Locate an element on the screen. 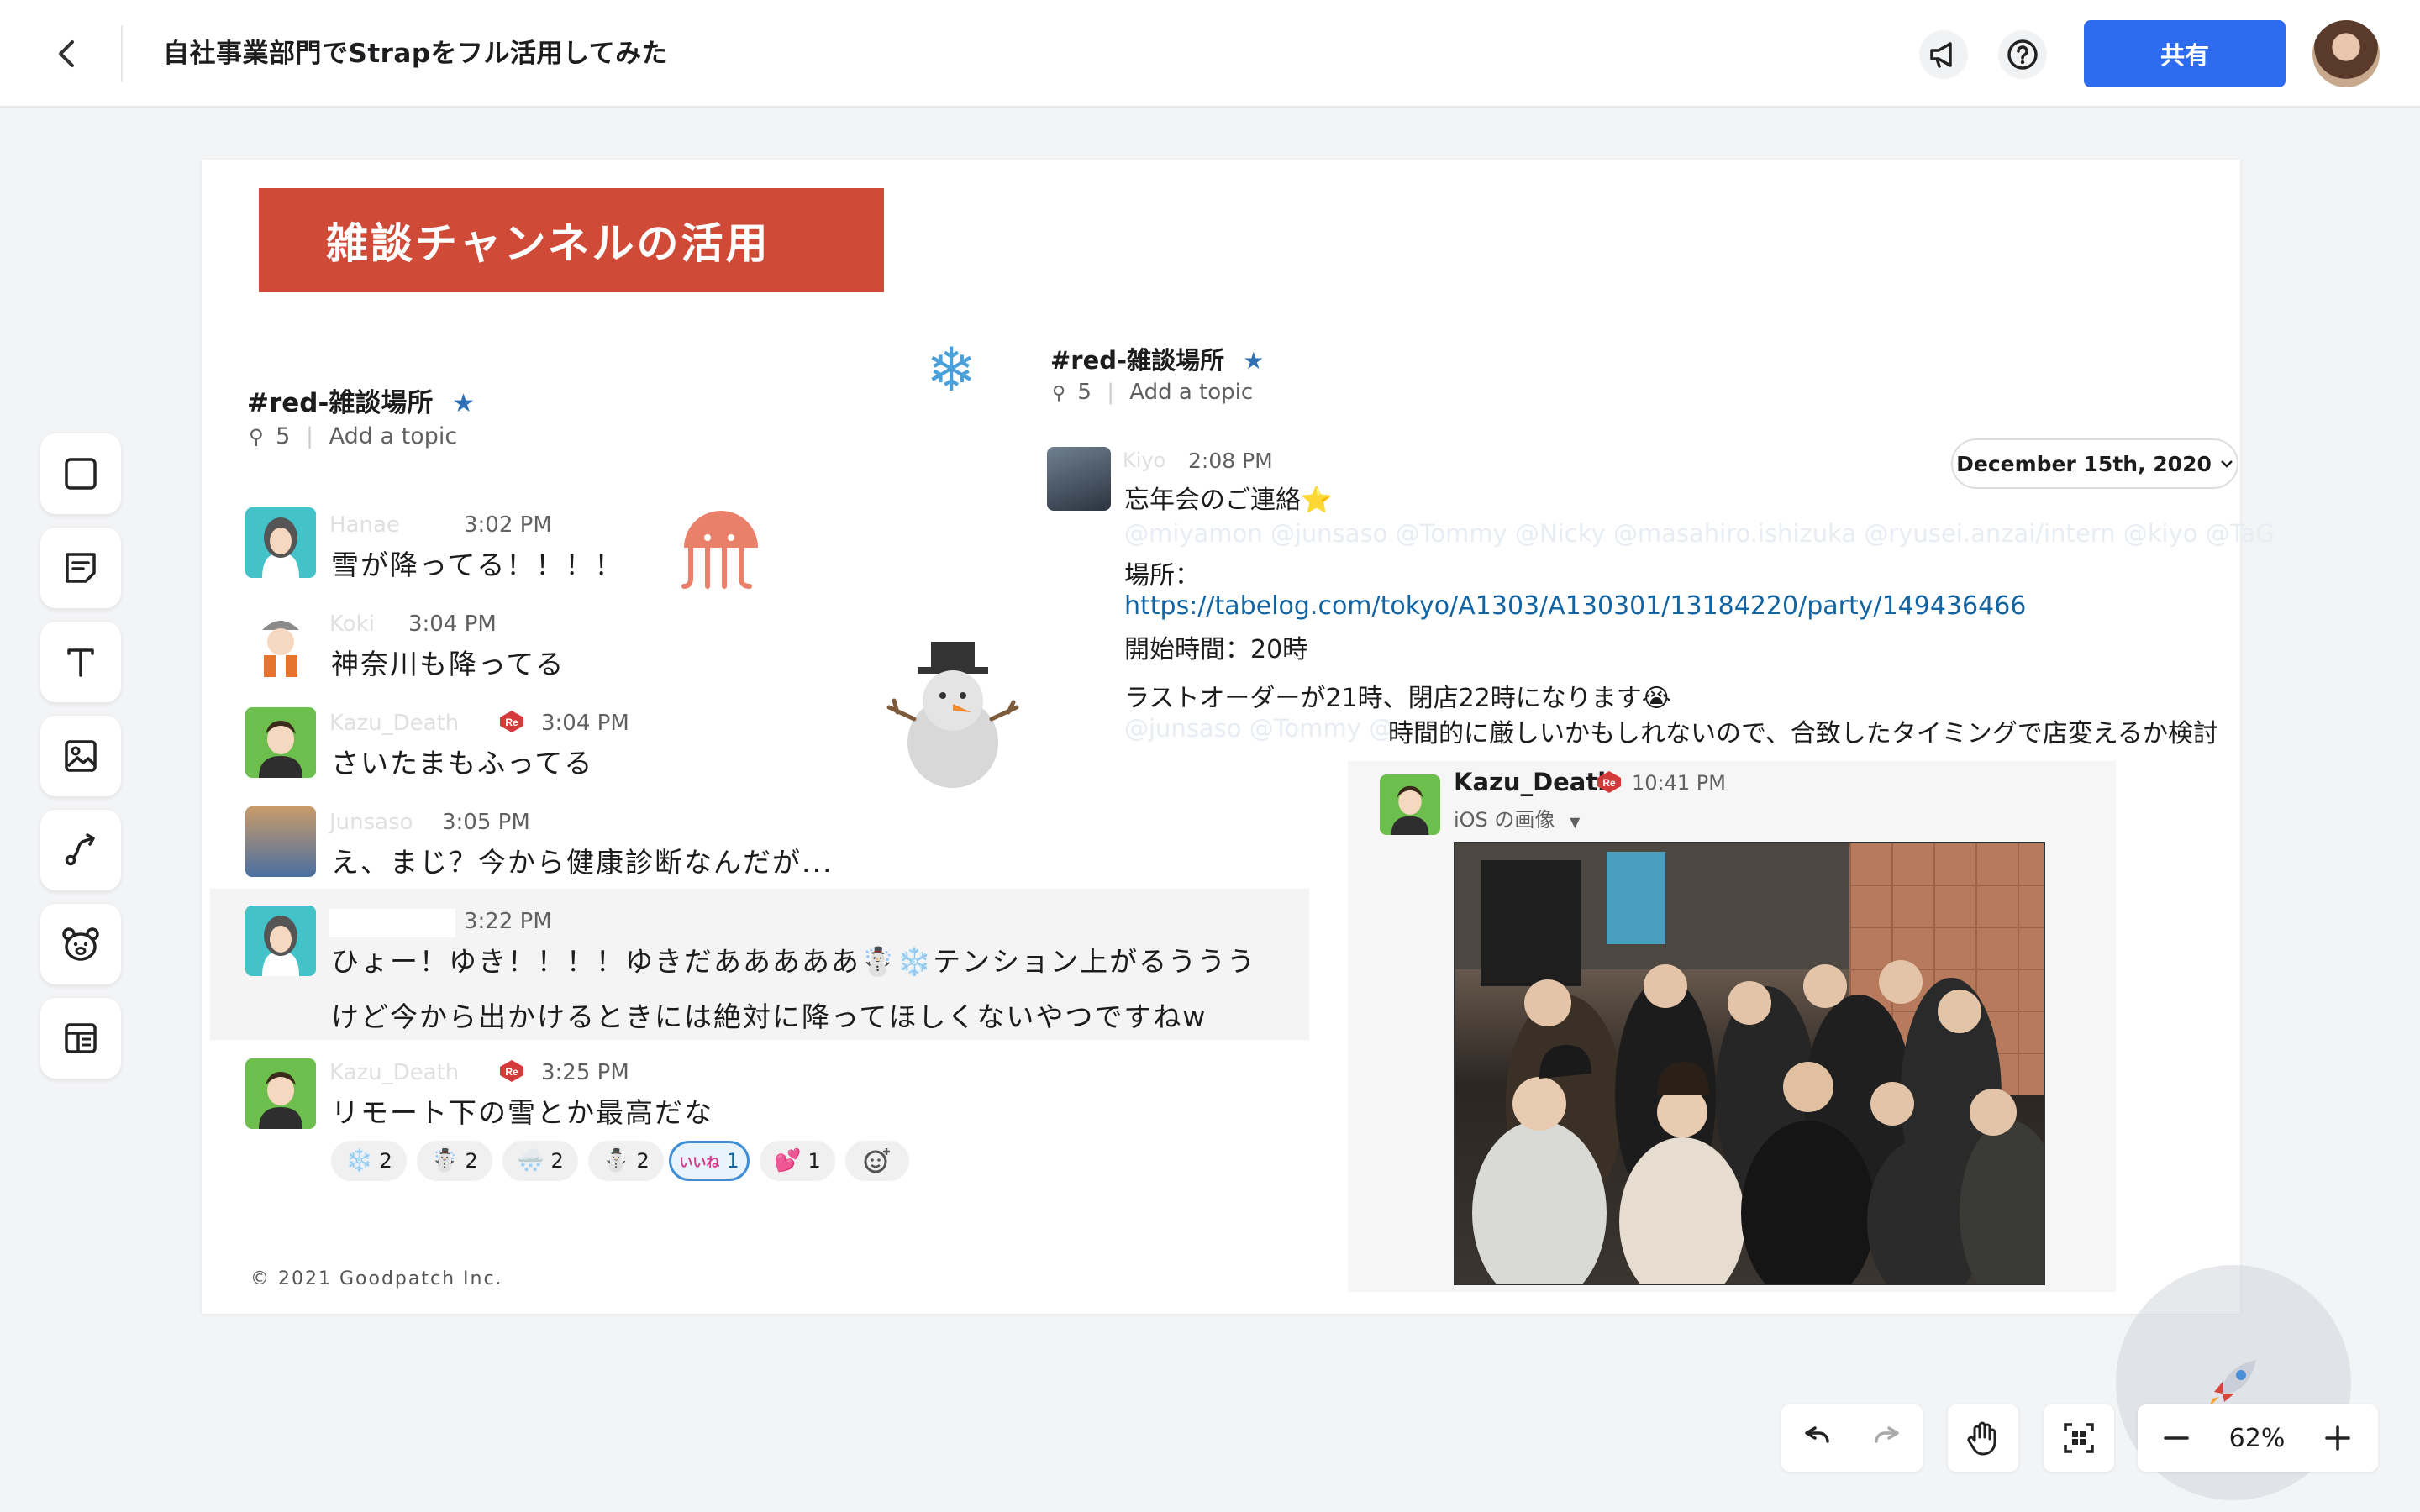 The width and height of the screenshot is (2420, 1512). message-author is located at coordinates (392, 923).